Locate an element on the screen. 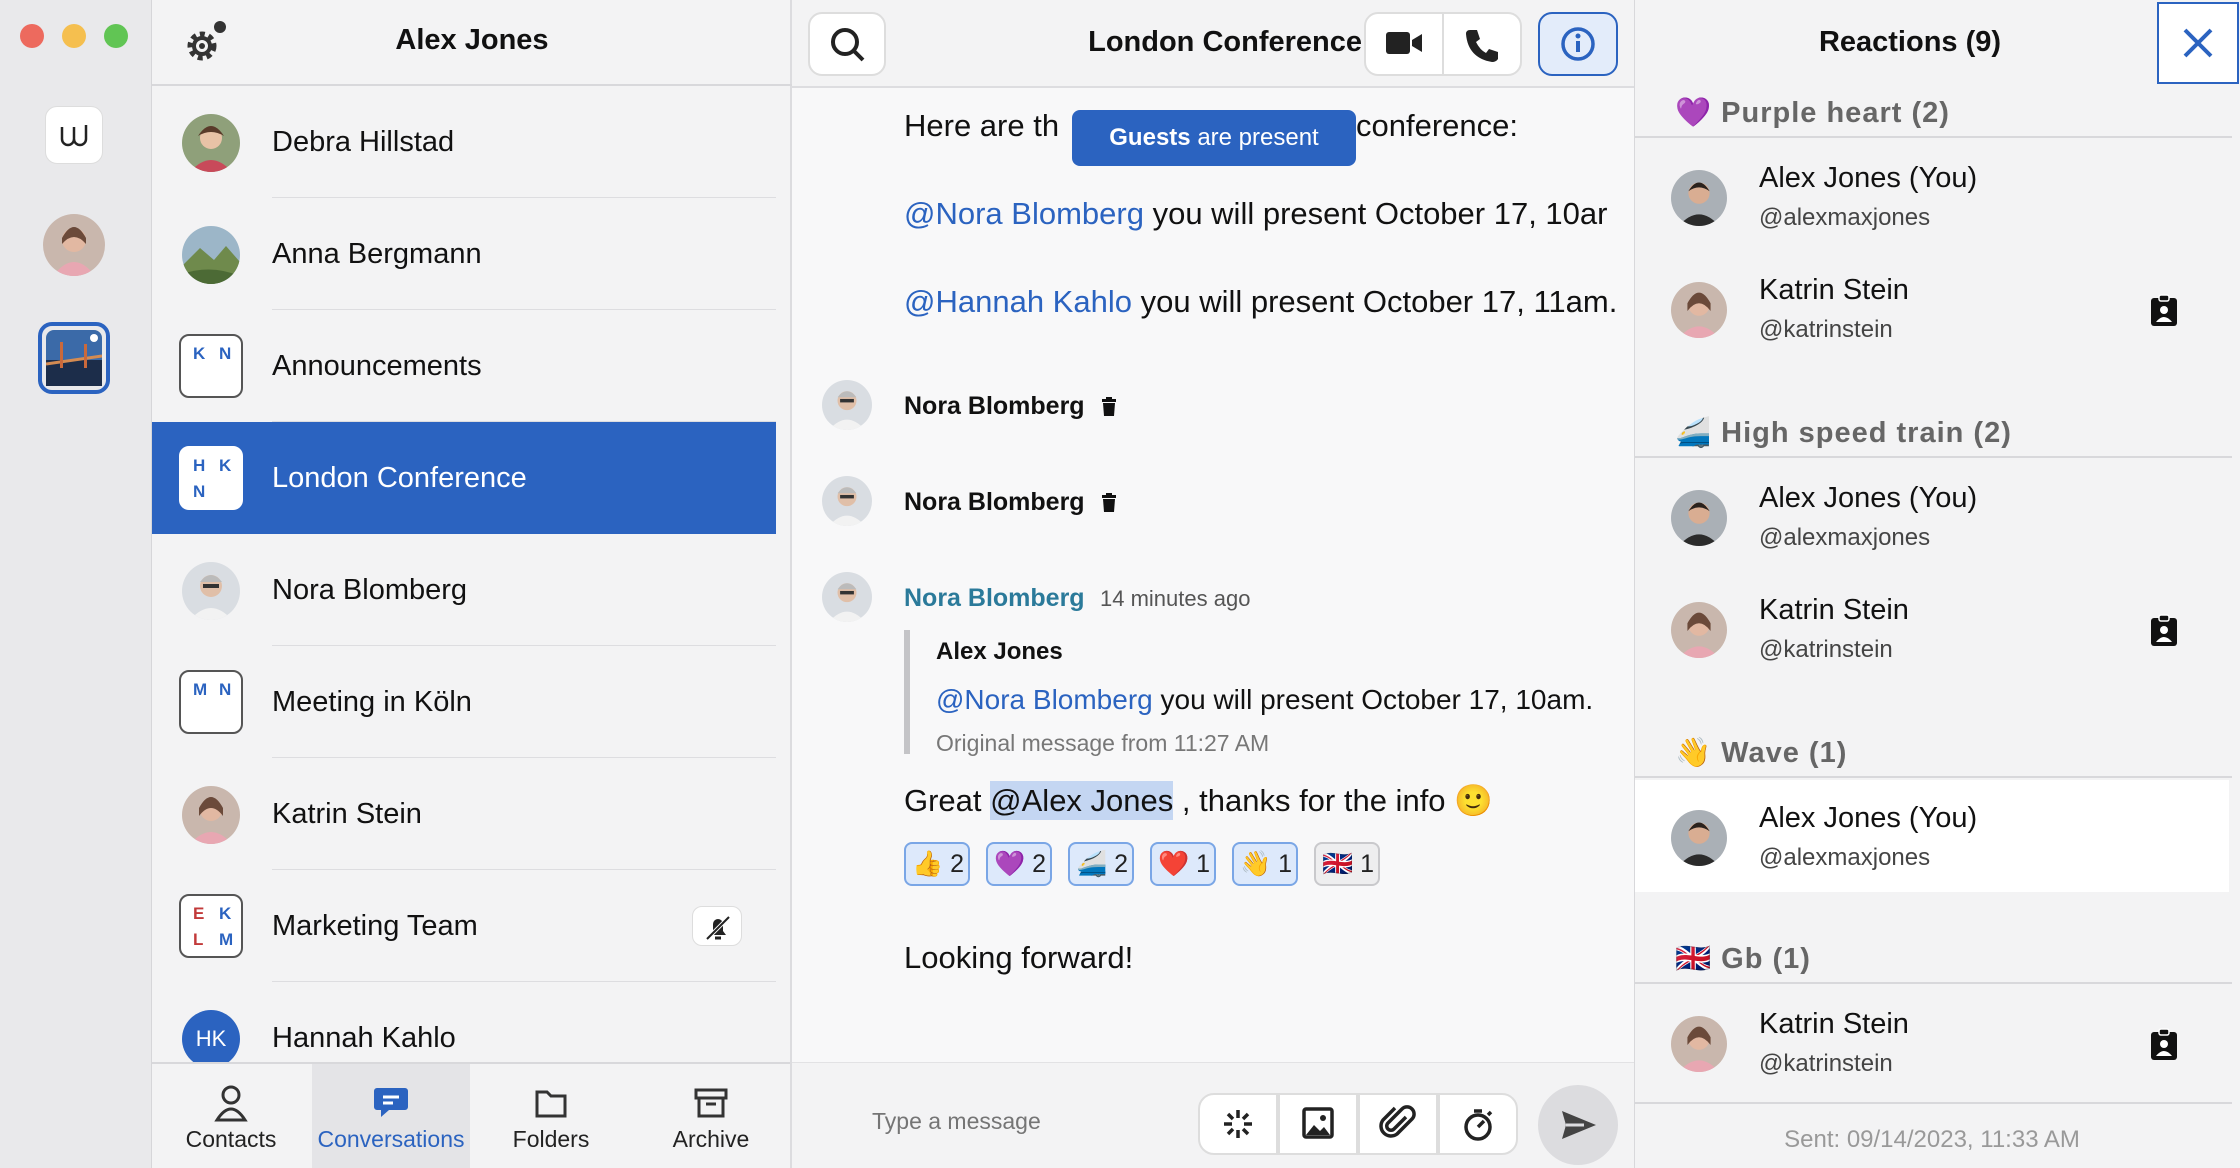 Image resolution: width=2240 pixels, height=1168 pixels. send-arrow-icon is located at coordinates (1579, 1125).